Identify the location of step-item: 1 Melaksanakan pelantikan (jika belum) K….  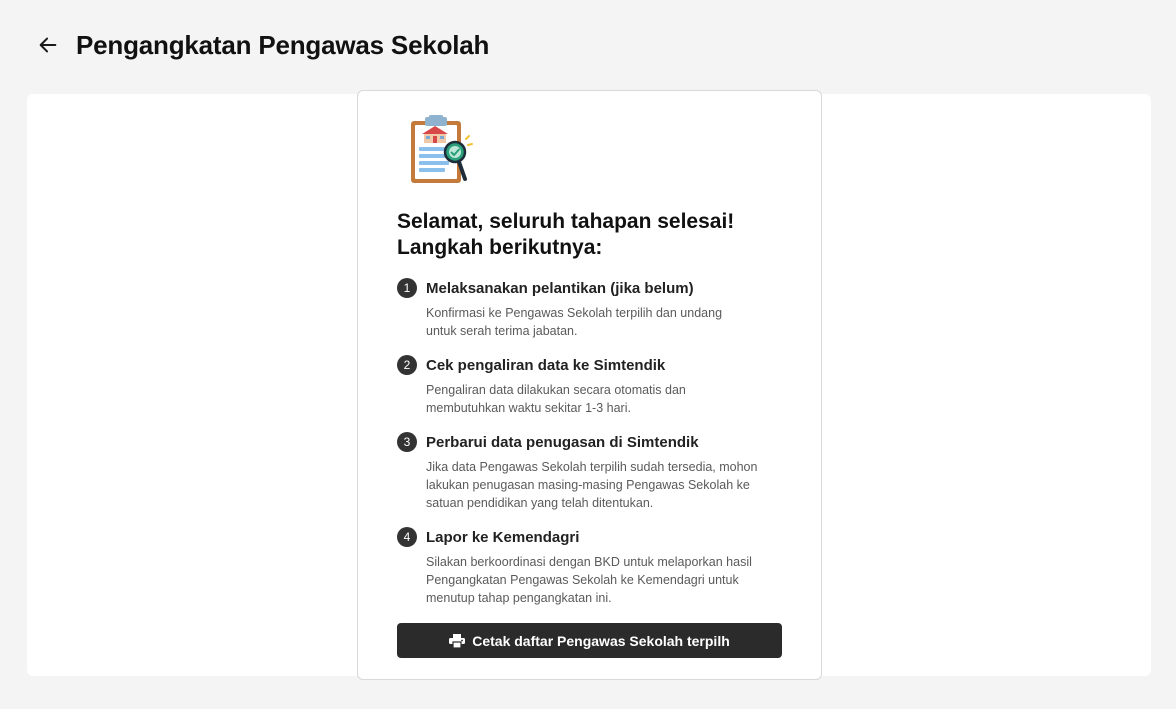
(589, 308).